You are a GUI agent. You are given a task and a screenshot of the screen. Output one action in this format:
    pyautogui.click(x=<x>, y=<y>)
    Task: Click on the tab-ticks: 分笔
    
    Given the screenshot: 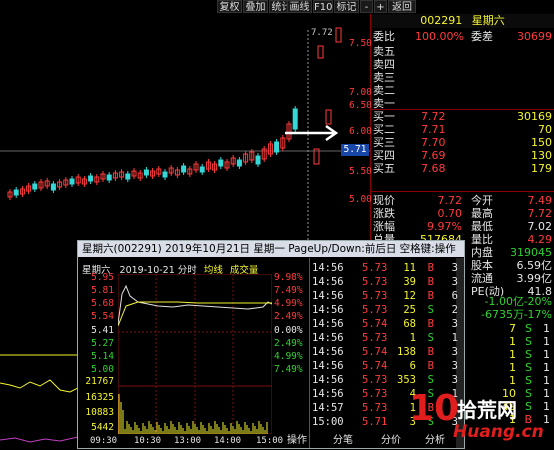 What is the action you would take?
    pyautogui.click(x=343, y=438)
    